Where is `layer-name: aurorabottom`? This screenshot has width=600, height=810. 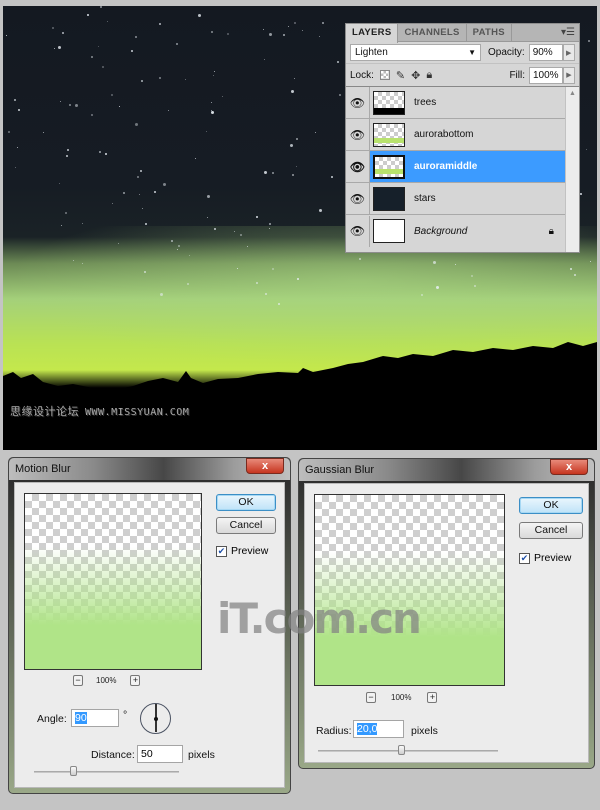
layer-name: aurorabottom is located at coordinates (444, 134).